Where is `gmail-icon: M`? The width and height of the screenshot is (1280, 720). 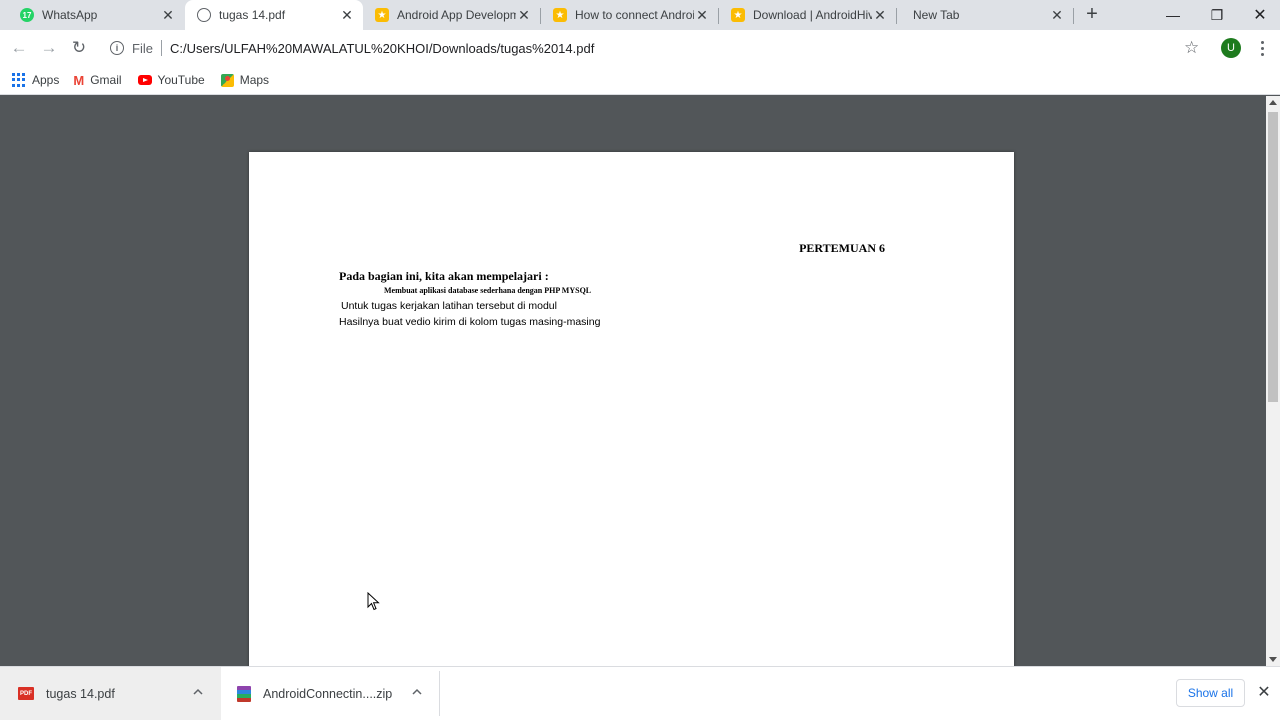
gmail-icon: M is located at coordinates (79, 80).